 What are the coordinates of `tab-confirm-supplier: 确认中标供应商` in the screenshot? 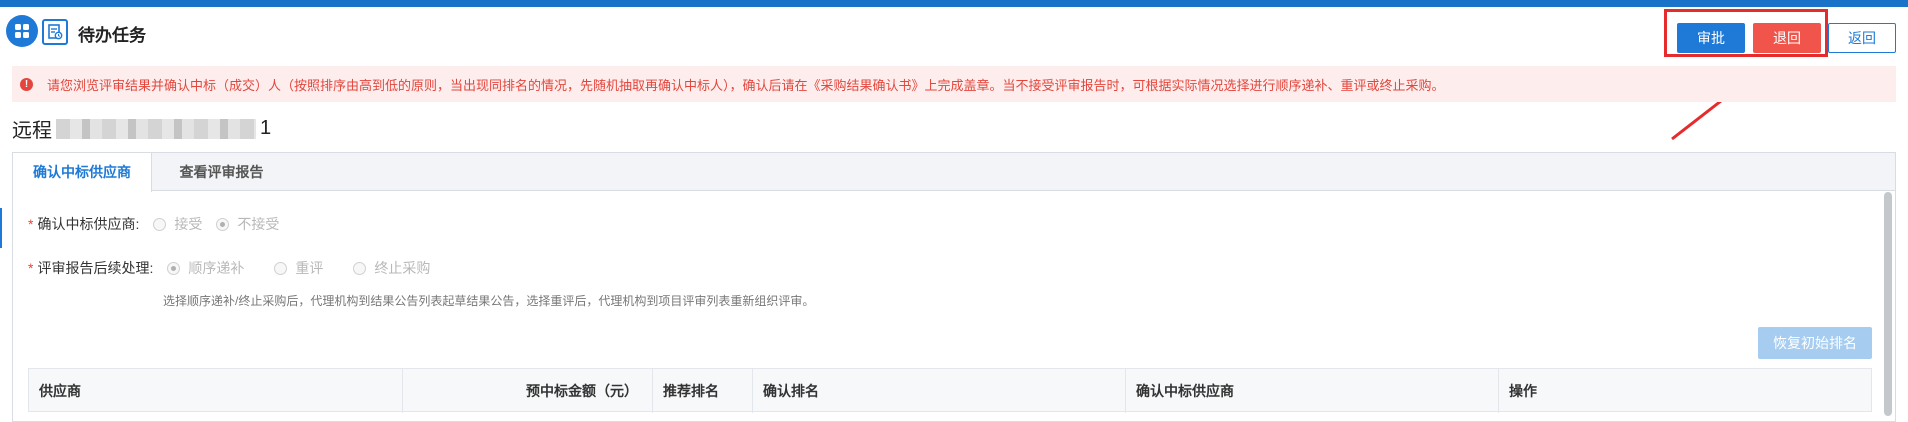 It's located at (82, 172).